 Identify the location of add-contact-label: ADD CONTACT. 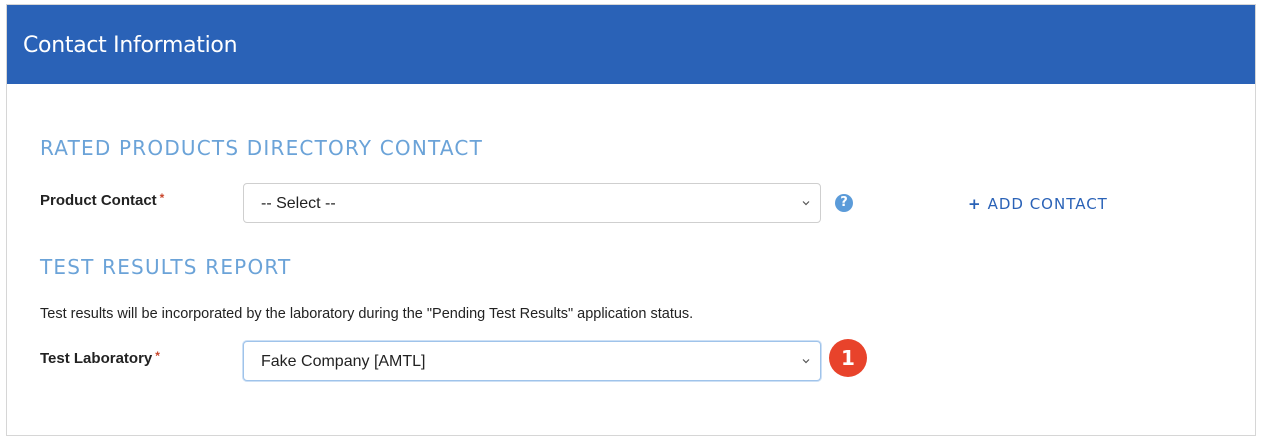
(1047, 204).